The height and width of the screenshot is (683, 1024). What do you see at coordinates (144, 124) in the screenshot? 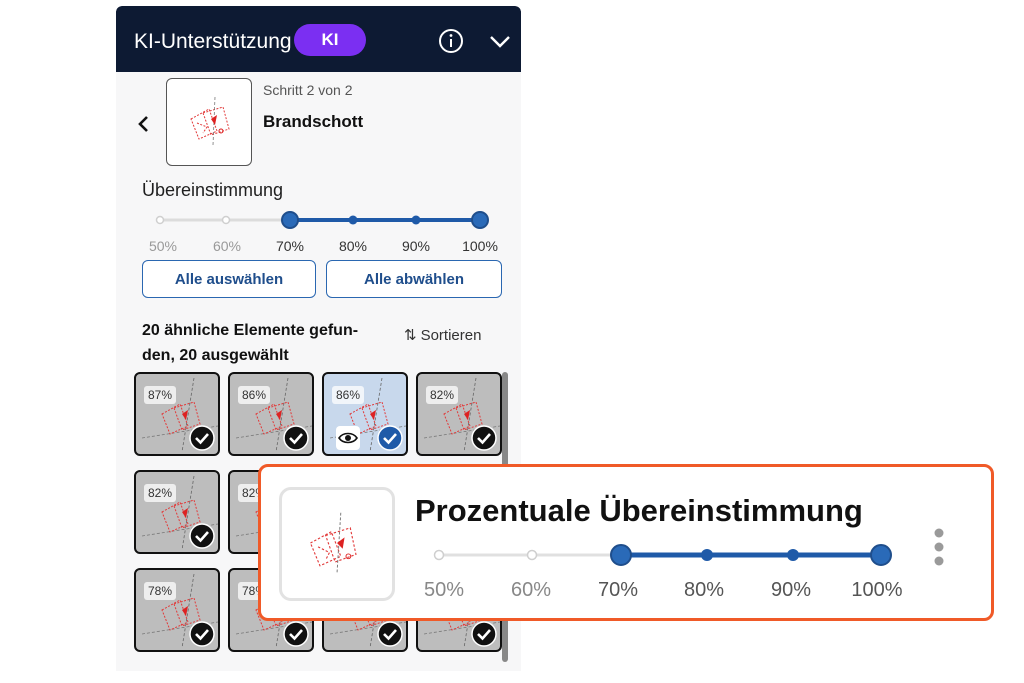
I see `chevron-left-icon` at bounding box center [144, 124].